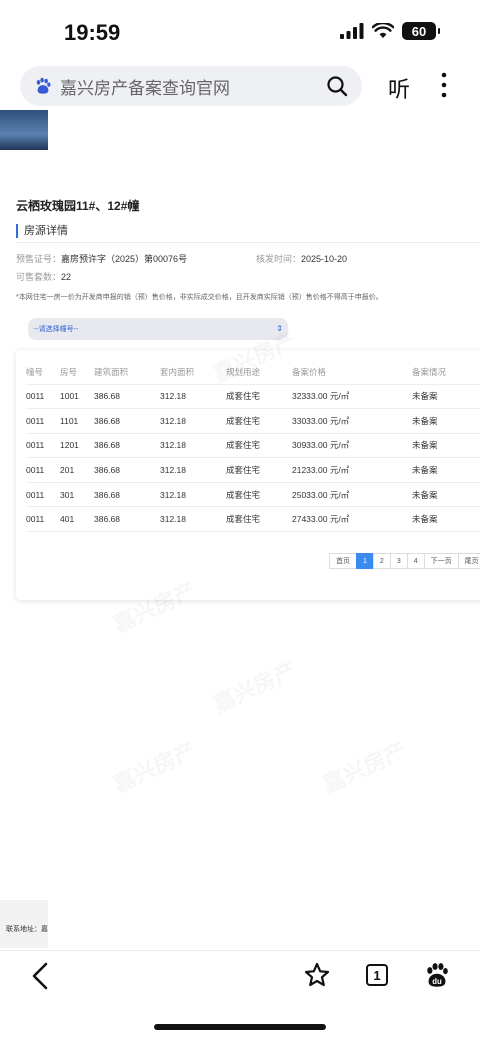 The width and height of the screenshot is (480, 1040). I want to click on pager-next: 下一页, so click(441, 561).